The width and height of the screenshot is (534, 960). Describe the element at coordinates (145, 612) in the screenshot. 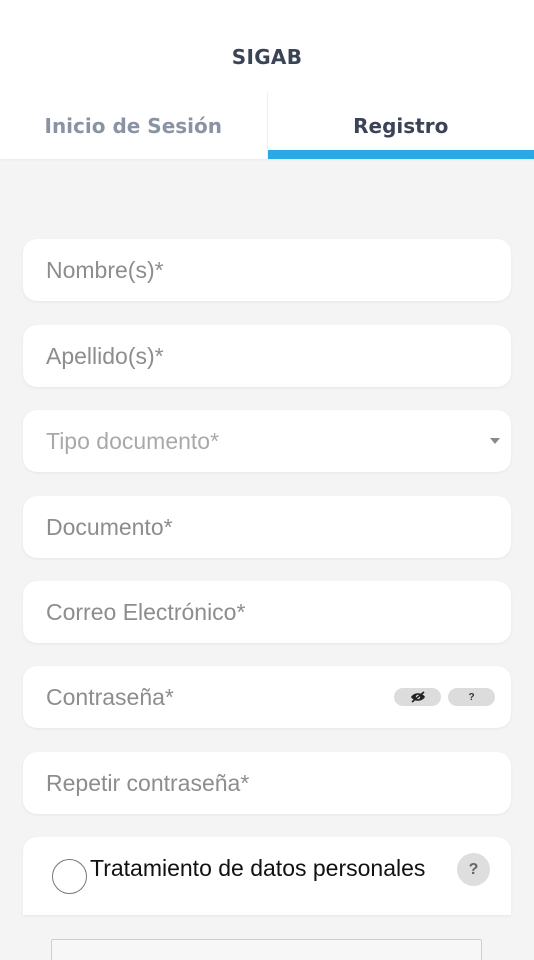

I see `email-placeholder: Correo Electrónico*` at that location.